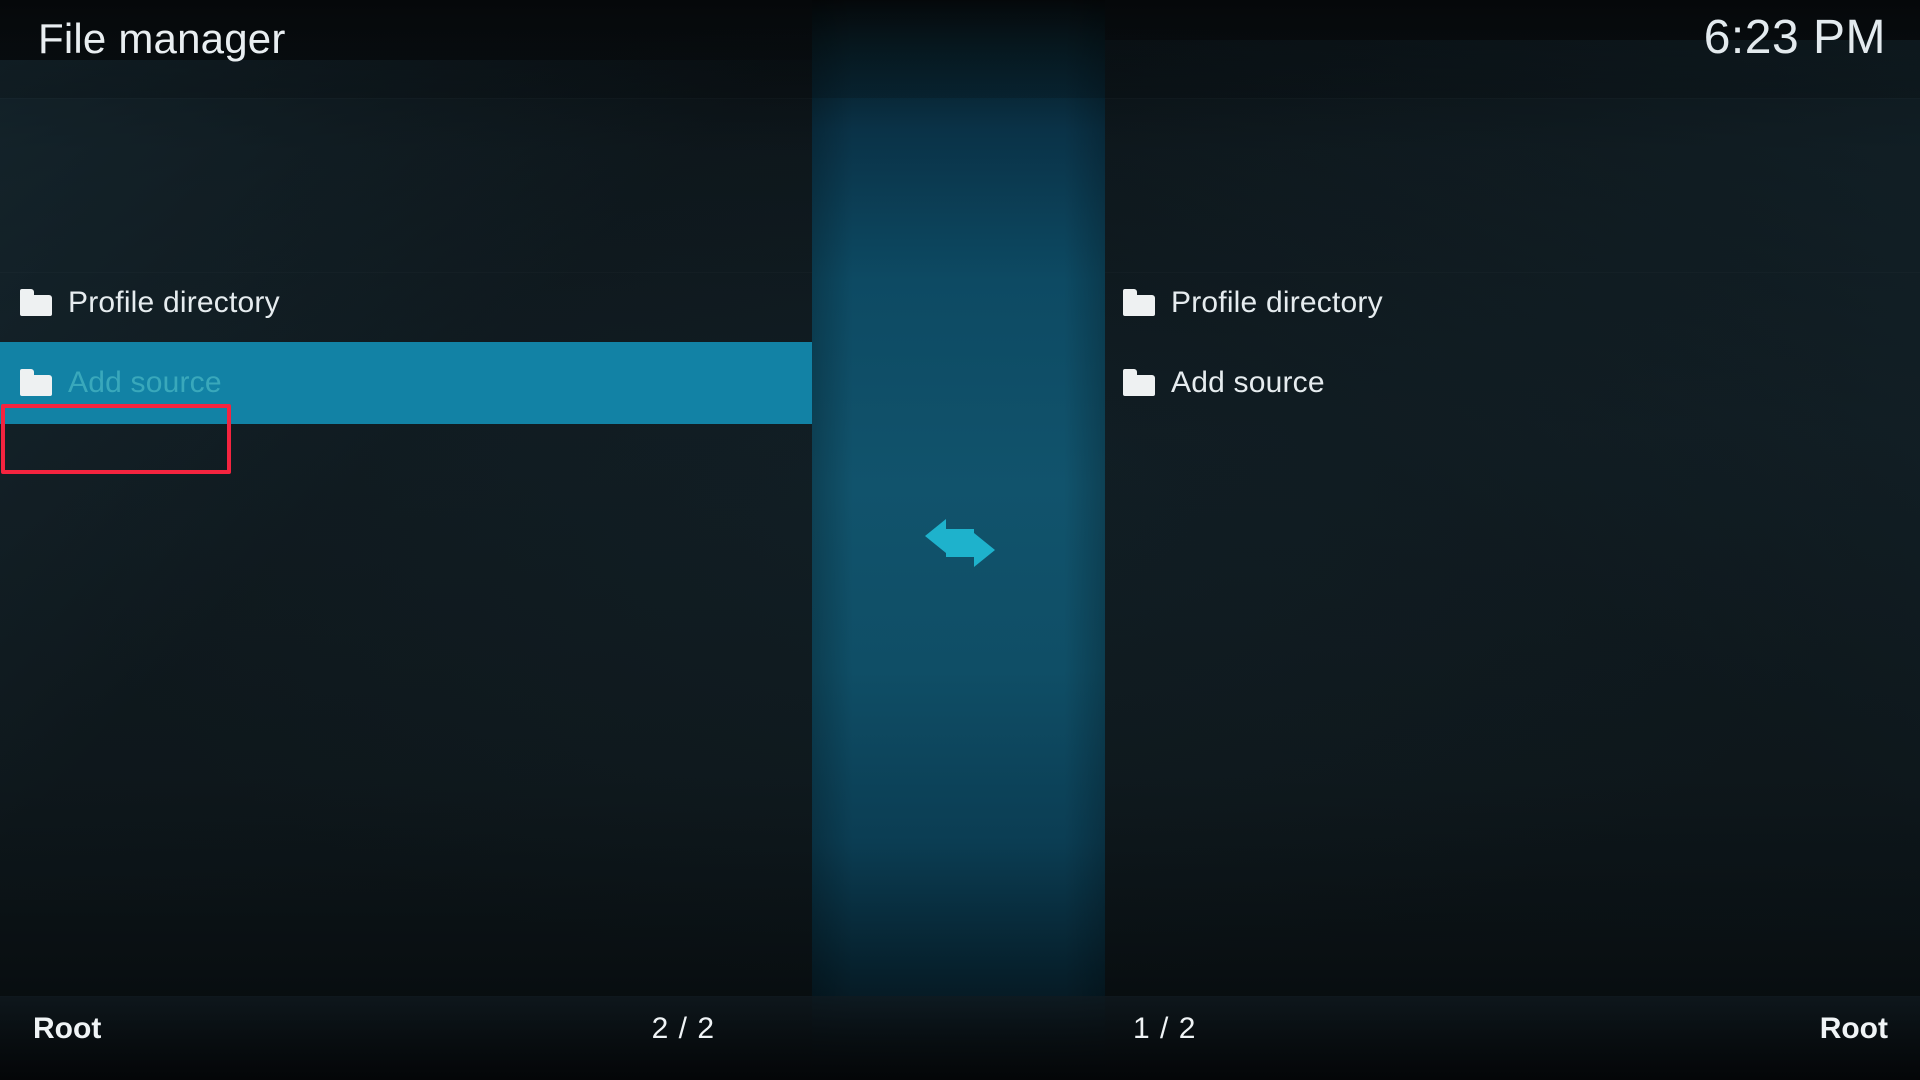 The width and height of the screenshot is (1920, 1080). Describe the element at coordinates (1853, 1028) in the screenshot. I see `right-pane-path: Root` at that location.